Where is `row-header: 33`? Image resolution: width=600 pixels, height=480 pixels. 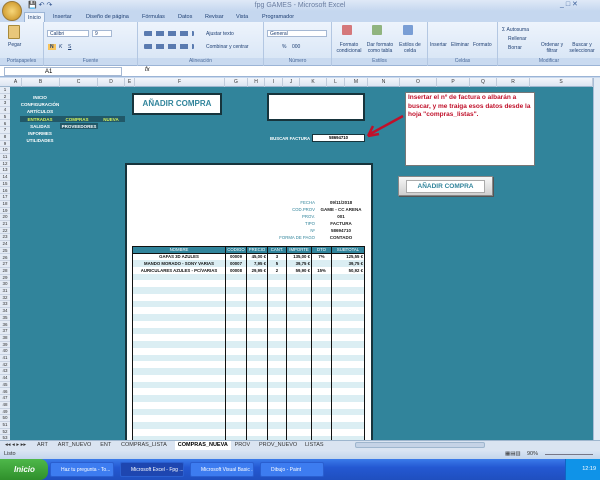
row-header: 33 is located at coordinates (5, 305).